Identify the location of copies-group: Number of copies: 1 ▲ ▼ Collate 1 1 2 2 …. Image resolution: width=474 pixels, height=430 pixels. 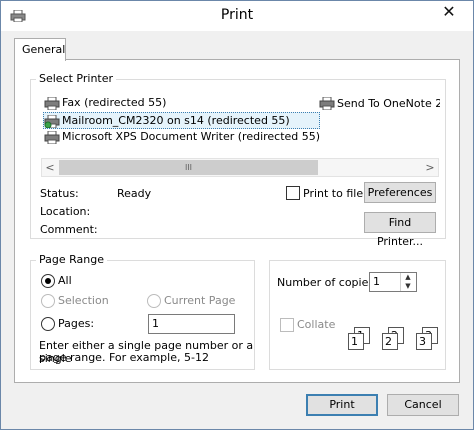
(357, 315).